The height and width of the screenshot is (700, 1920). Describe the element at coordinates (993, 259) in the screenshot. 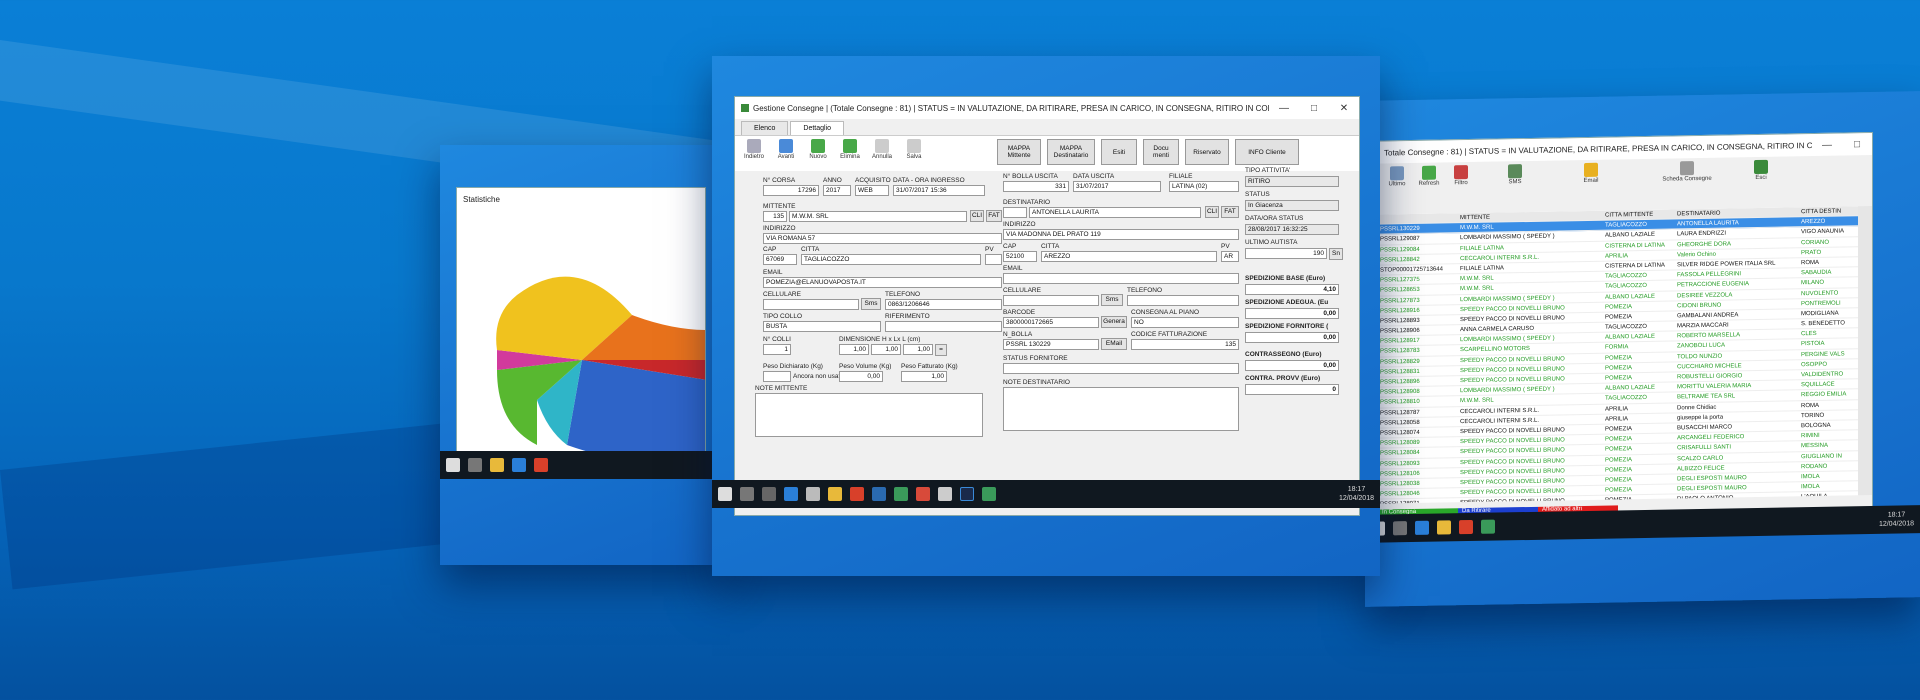

I see `pv-field` at that location.